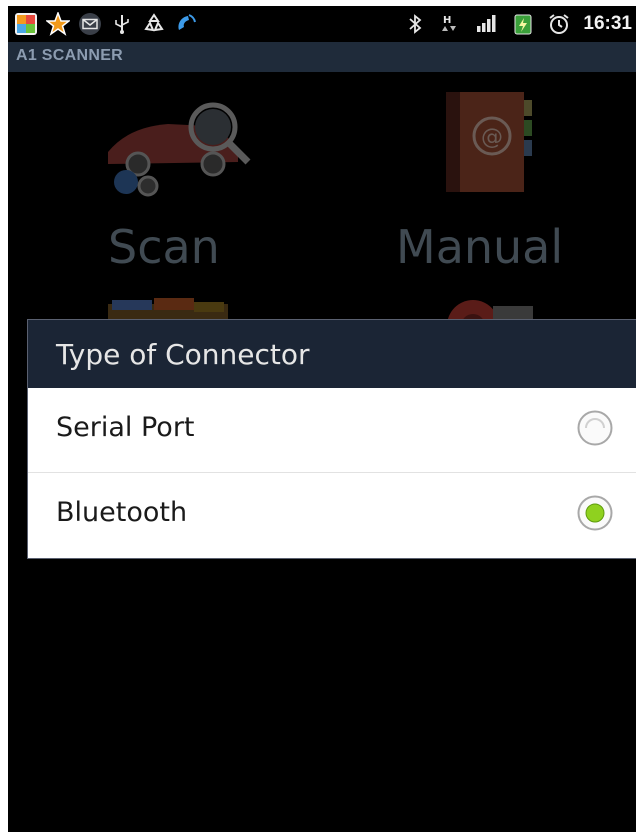  Describe the element at coordinates (447, 20) in the screenshot. I see `svg-text: H` at that location.